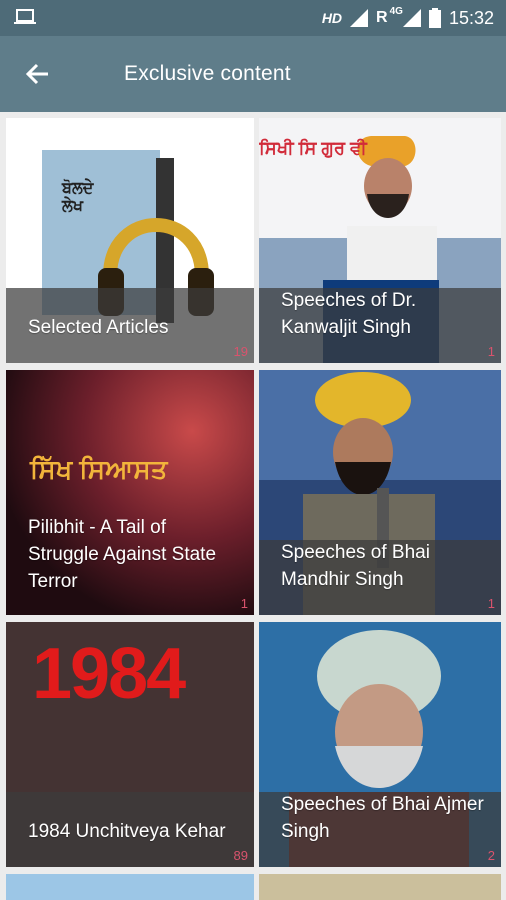  I want to click on back-arrow-icon, so click(38, 74).